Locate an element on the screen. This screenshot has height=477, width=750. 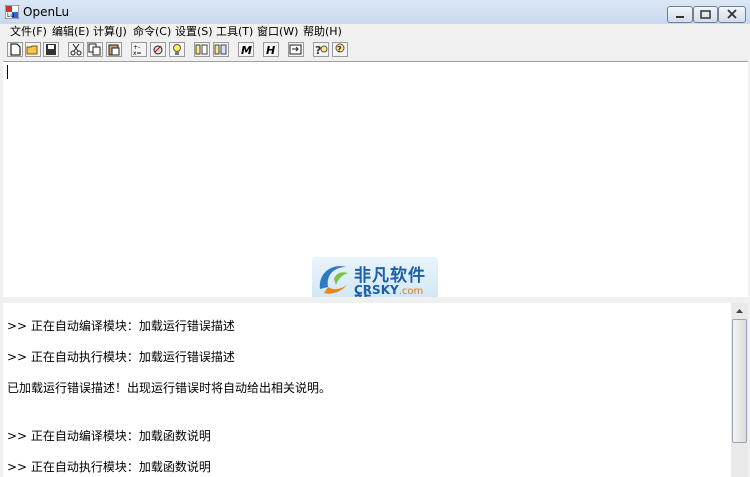
output-line: 已加载运行错误描述！出现运行错误时将自动给出相关说明。 is located at coordinates (169, 388).